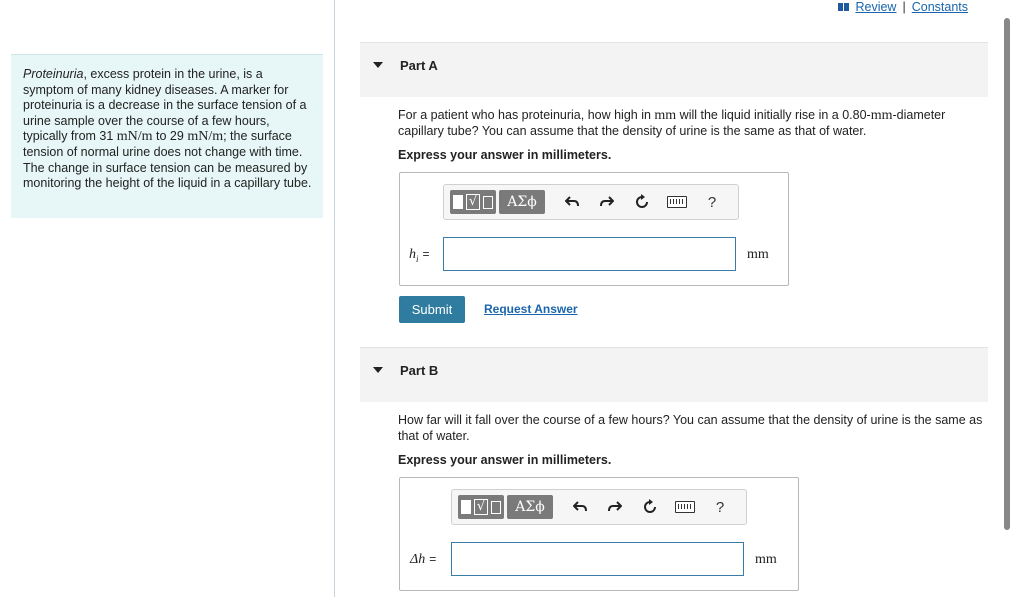 The image size is (1024, 597). Describe the element at coordinates (844, 7) in the screenshot. I see `book-icon` at that location.